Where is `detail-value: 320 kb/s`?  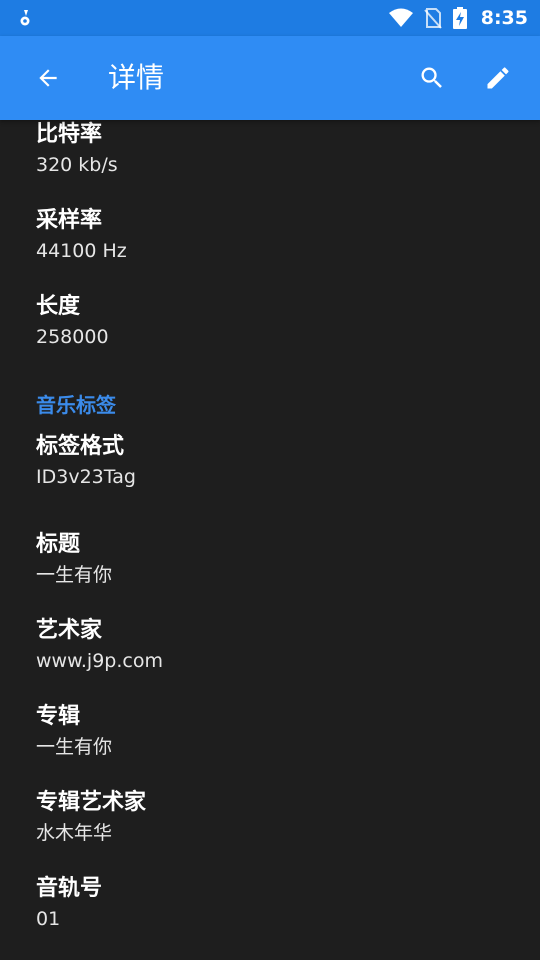
detail-value: 320 kb/s is located at coordinates (77, 165).